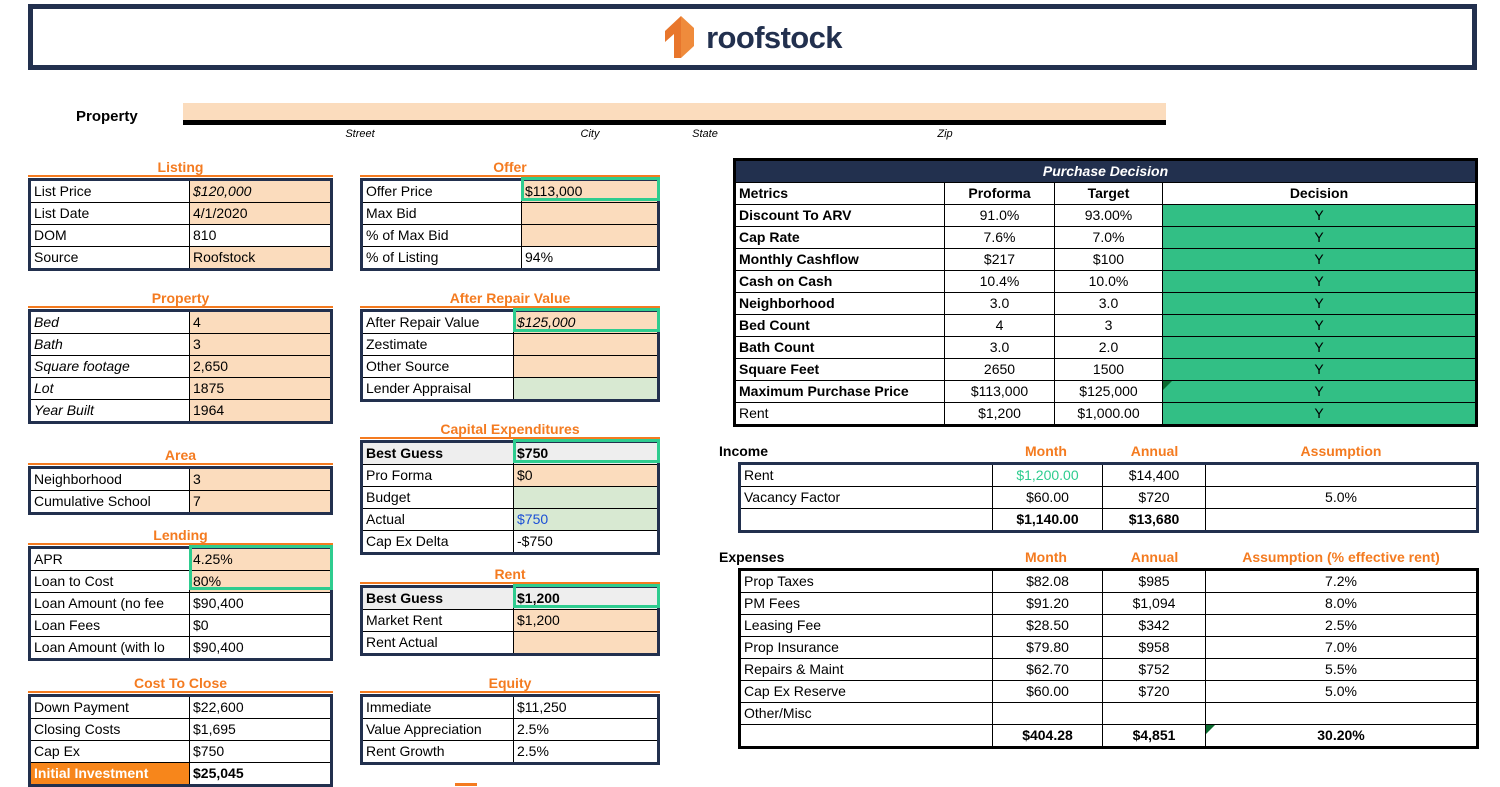 This screenshot has height=787, width=1500. What do you see at coordinates (1047, 475) in the screenshot?
I see `income-month-0: $1,200.00` at bounding box center [1047, 475].